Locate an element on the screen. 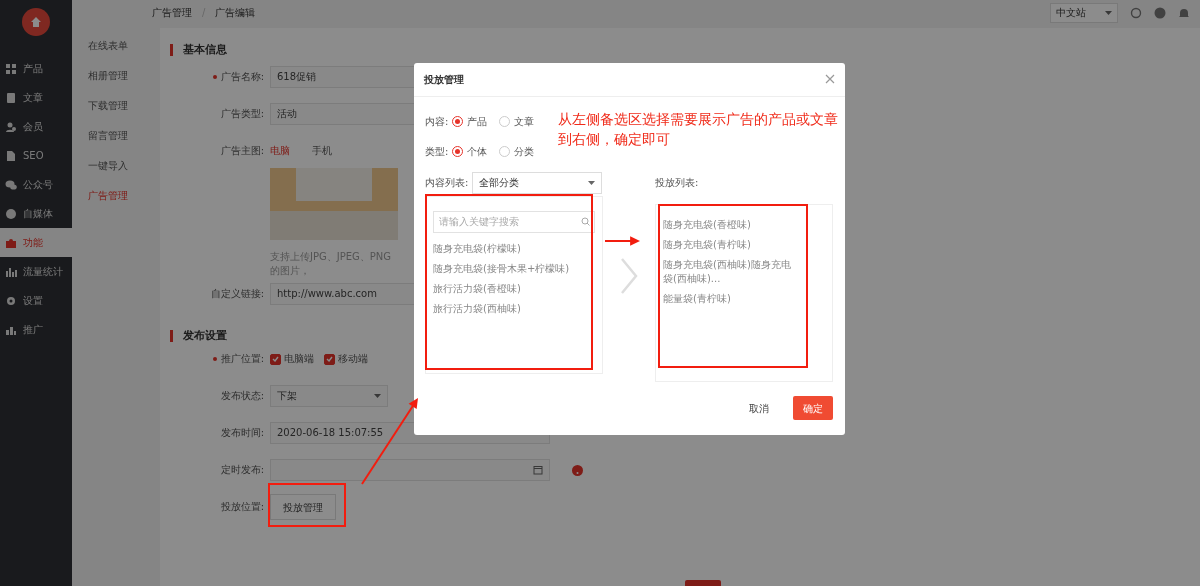 This screenshot has width=1200, height=586. breadcrumb-item: 广告编辑 is located at coordinates (235, 13).